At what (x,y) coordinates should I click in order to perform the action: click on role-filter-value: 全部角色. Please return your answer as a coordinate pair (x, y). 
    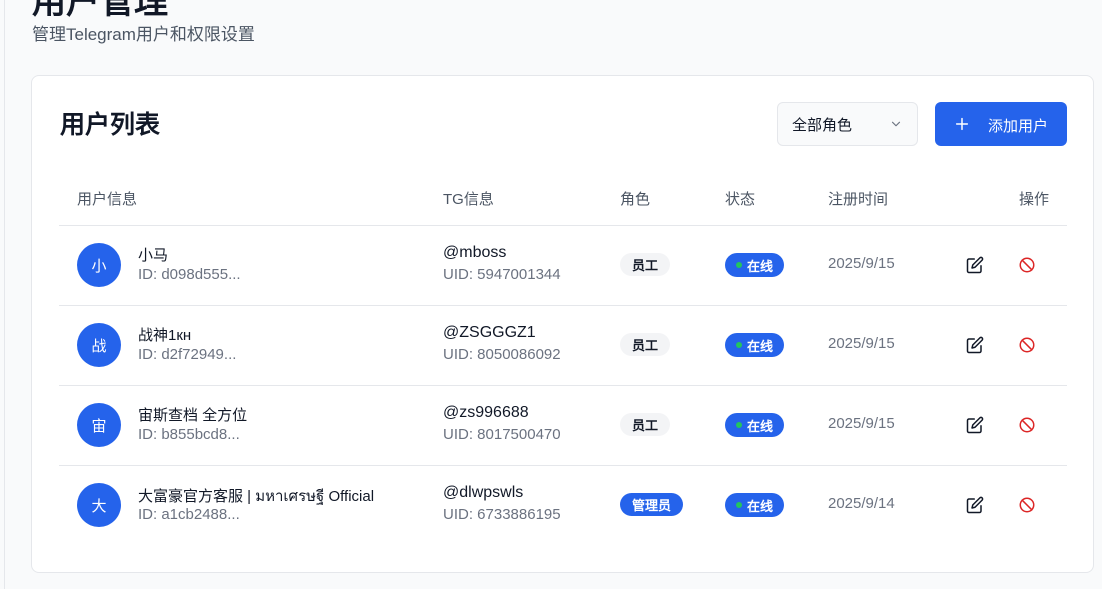
    Looking at the image, I should click on (822, 125).